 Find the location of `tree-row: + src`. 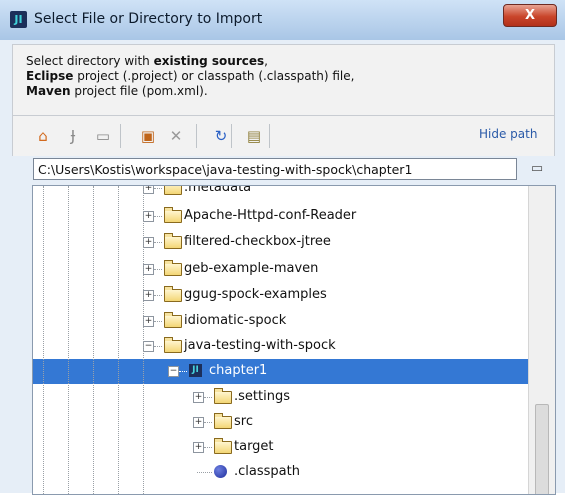

tree-row: + src is located at coordinates (280, 422).